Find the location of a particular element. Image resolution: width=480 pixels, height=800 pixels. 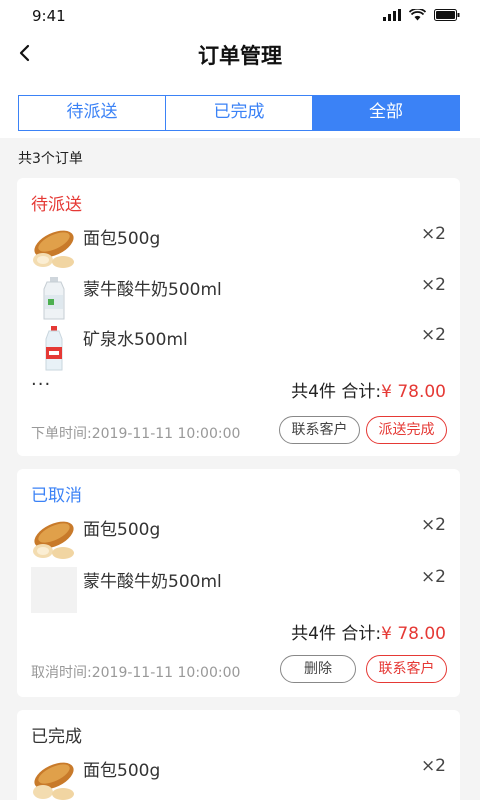

image-placeholder is located at coordinates (54, 590).